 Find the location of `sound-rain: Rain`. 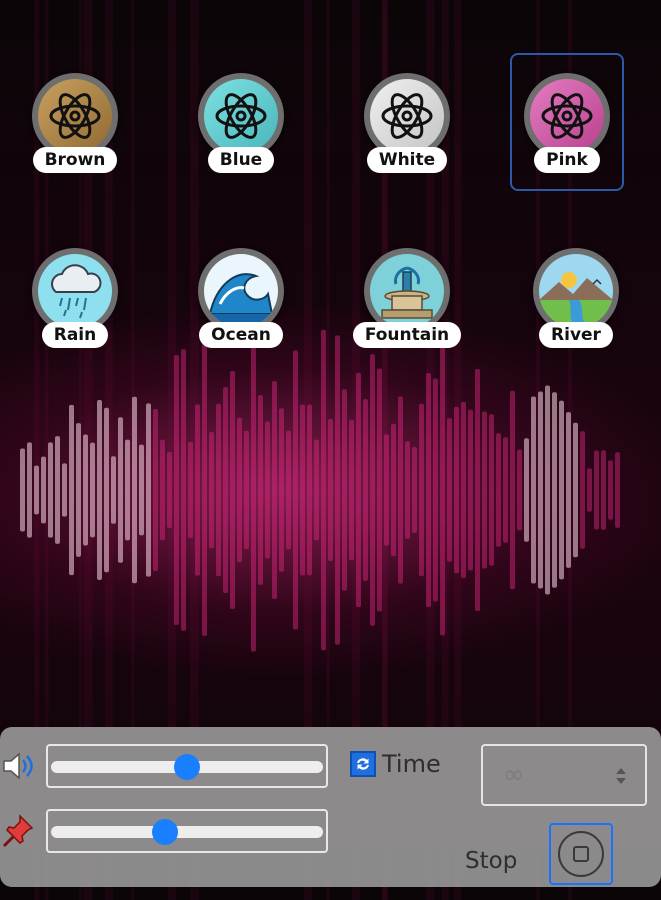

sound-rain: Rain is located at coordinates (75, 300).